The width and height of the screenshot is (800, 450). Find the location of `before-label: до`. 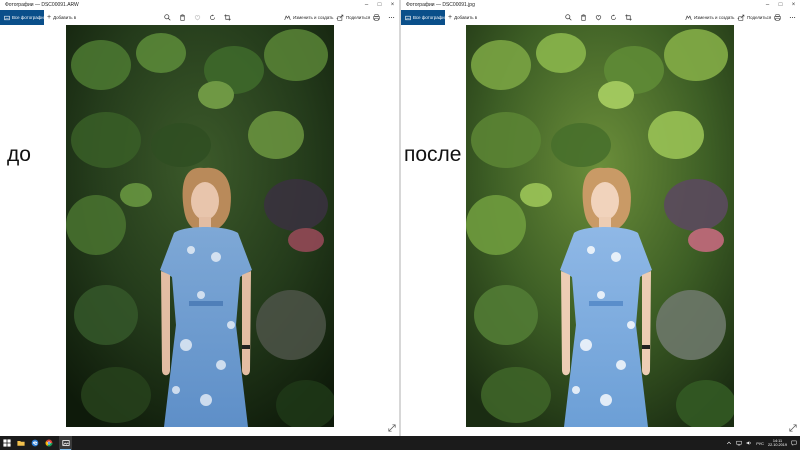

before-label: до is located at coordinates (19, 154).